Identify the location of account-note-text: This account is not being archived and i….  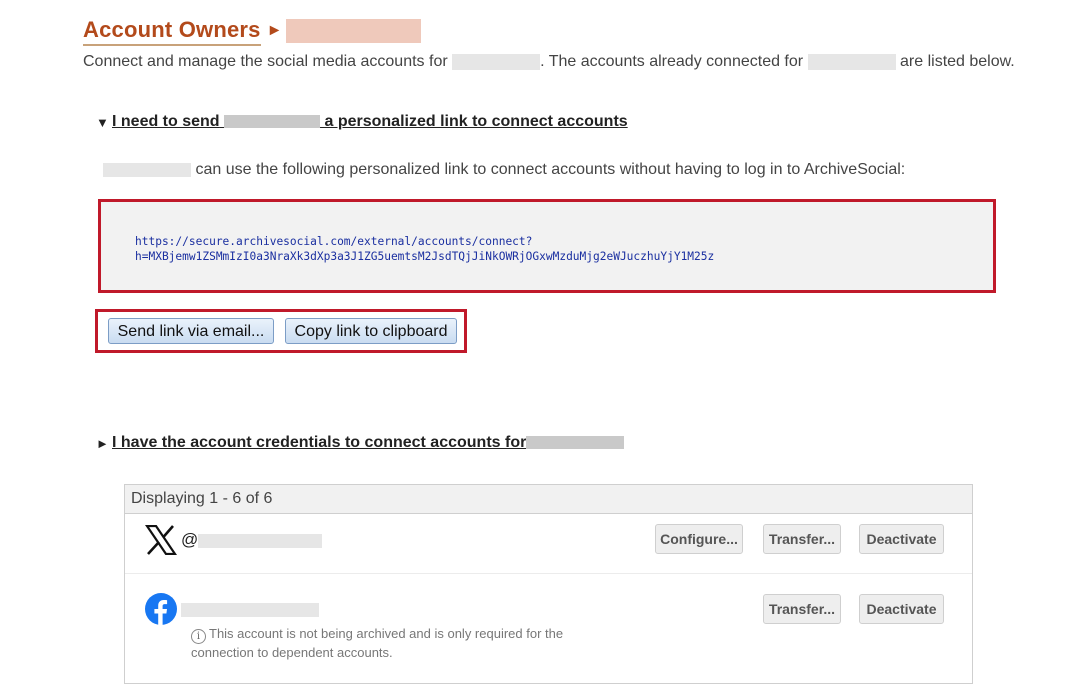
(377, 643).